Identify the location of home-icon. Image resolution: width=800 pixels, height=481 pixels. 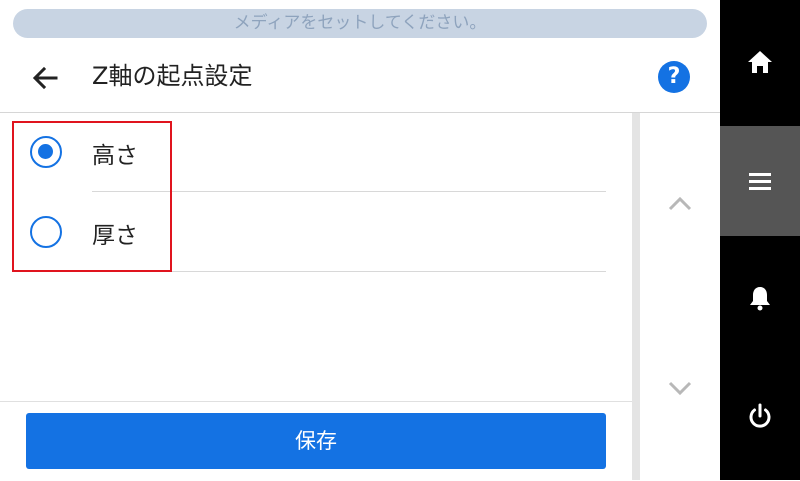
(760, 62).